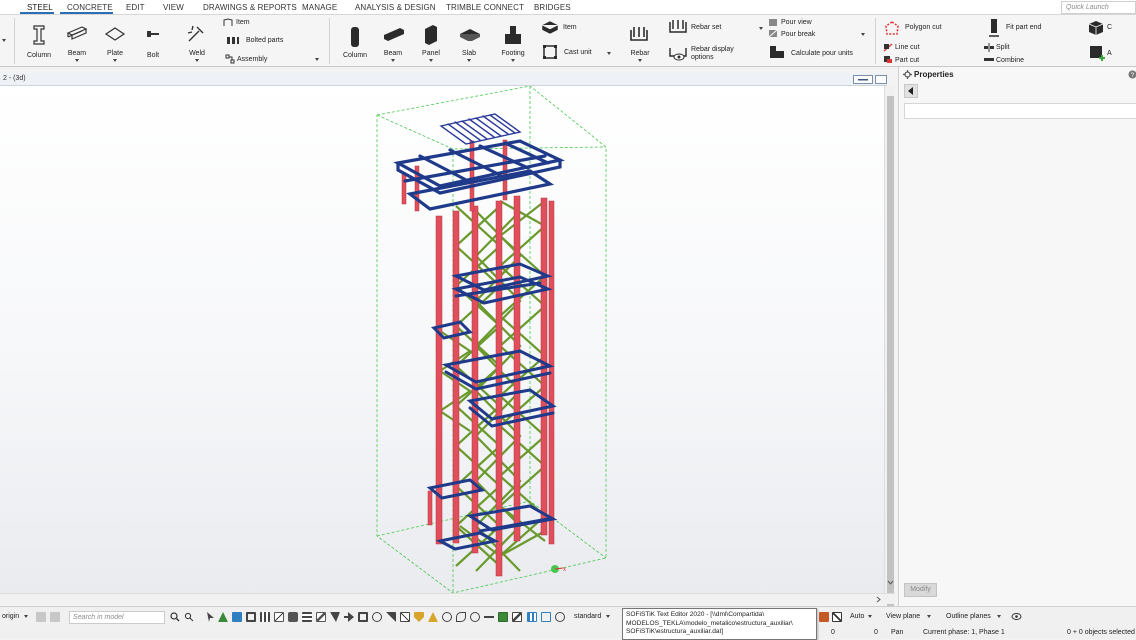 The width and height of the screenshot is (1136, 640). I want to click on item-icon, so click(228, 22).